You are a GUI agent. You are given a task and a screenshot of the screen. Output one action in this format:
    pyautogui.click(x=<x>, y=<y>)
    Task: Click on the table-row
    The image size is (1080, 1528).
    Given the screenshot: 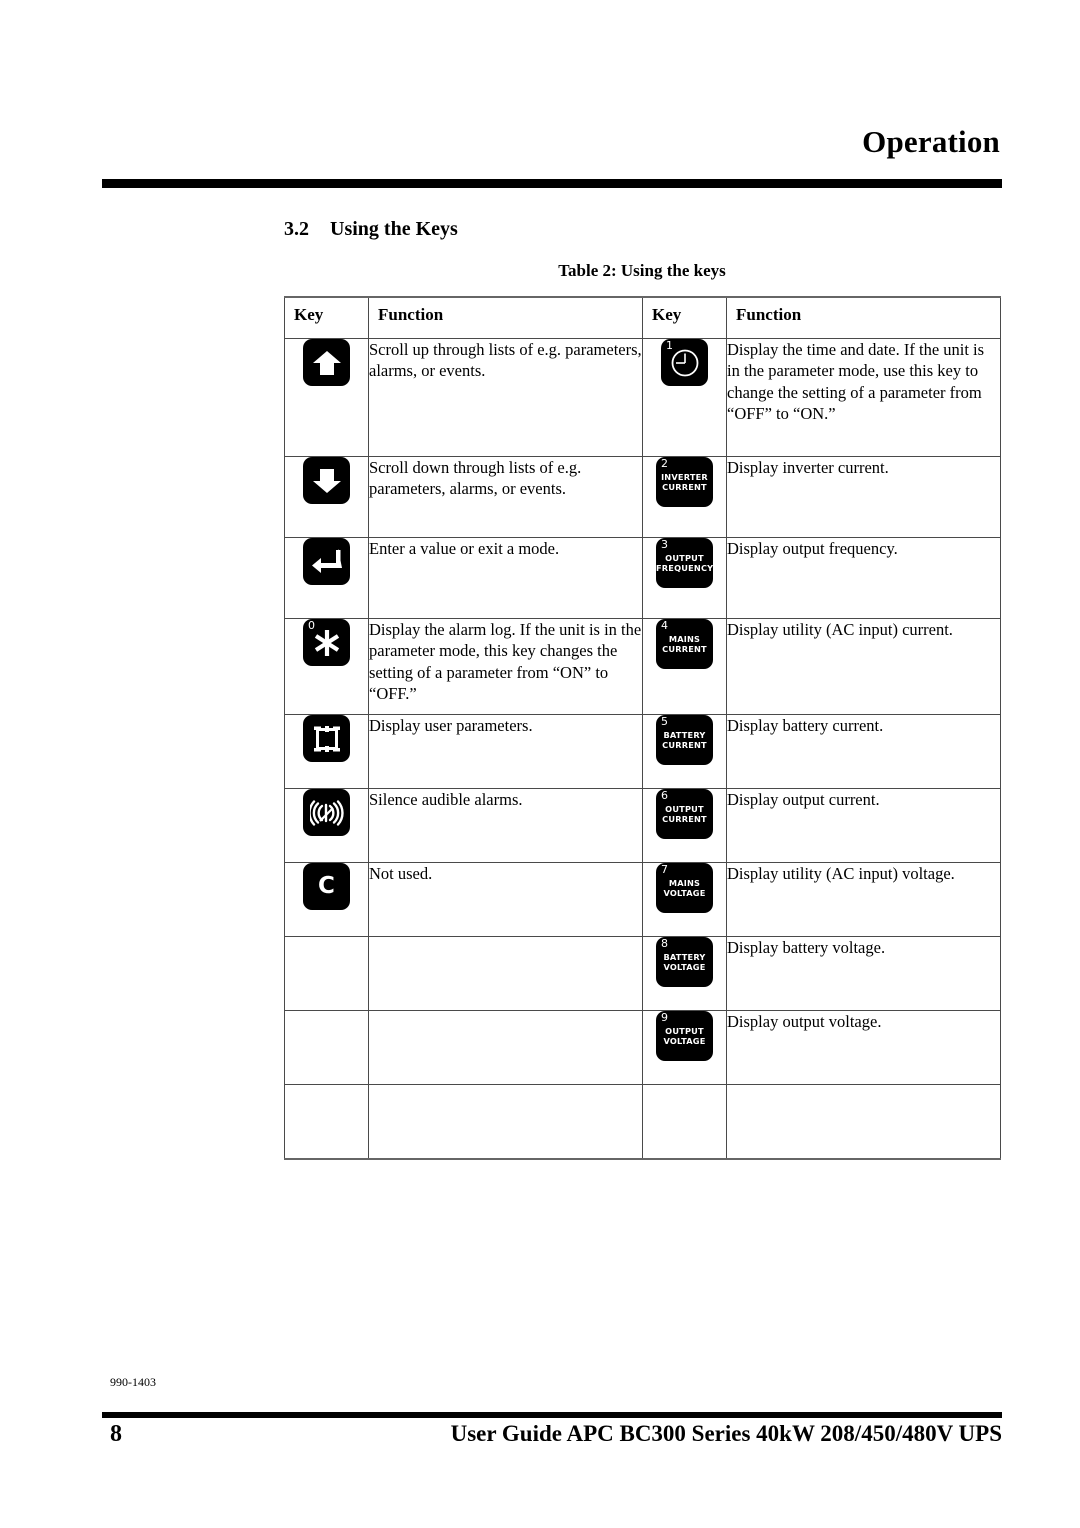 What is the action you would take?
    pyautogui.click(x=642, y=1122)
    